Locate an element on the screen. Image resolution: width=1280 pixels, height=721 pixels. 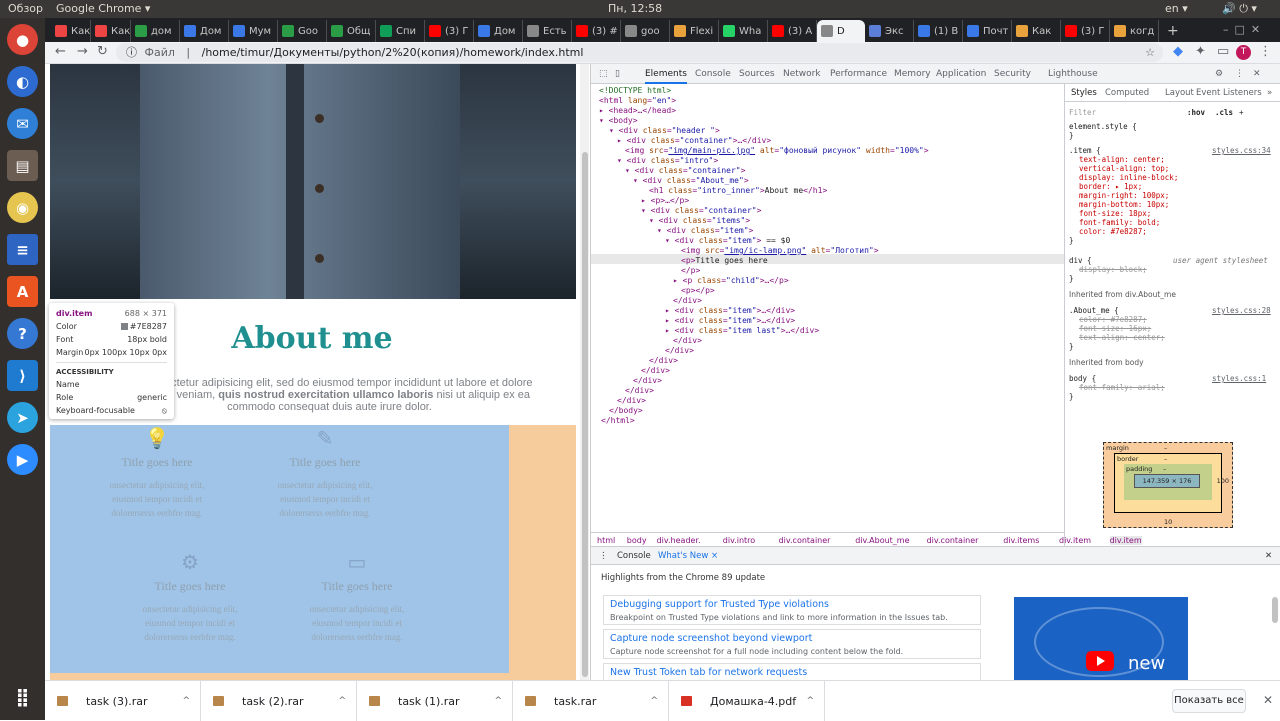
tab-0: Как is located at coordinates (71, 31).